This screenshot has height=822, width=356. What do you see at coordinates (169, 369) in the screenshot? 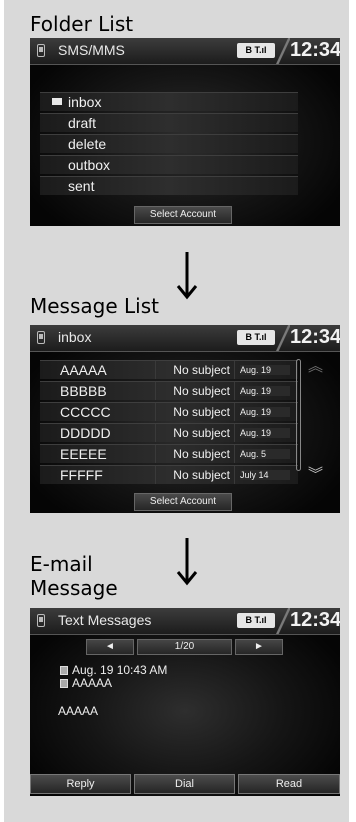
I see `message-row: AAAAA No subject Aug. 19` at bounding box center [169, 369].